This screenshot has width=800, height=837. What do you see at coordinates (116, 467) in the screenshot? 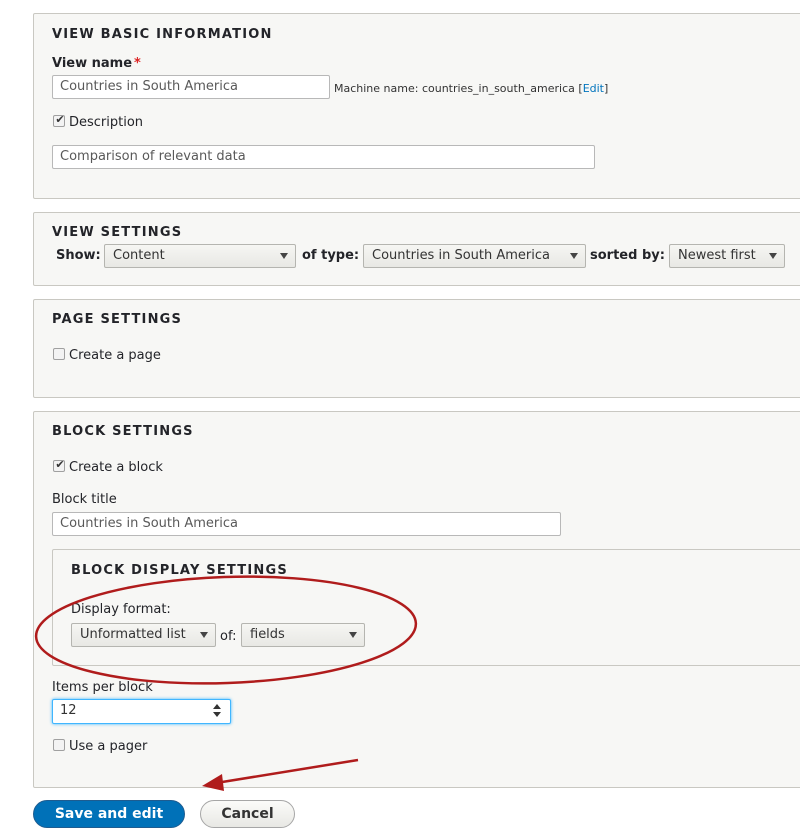
I see `create-block-label: Create a block` at bounding box center [116, 467].